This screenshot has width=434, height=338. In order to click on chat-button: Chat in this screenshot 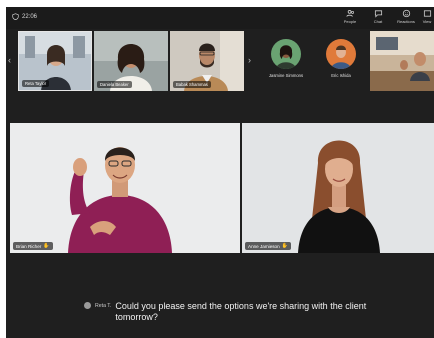, I will do `click(378, 16)`.